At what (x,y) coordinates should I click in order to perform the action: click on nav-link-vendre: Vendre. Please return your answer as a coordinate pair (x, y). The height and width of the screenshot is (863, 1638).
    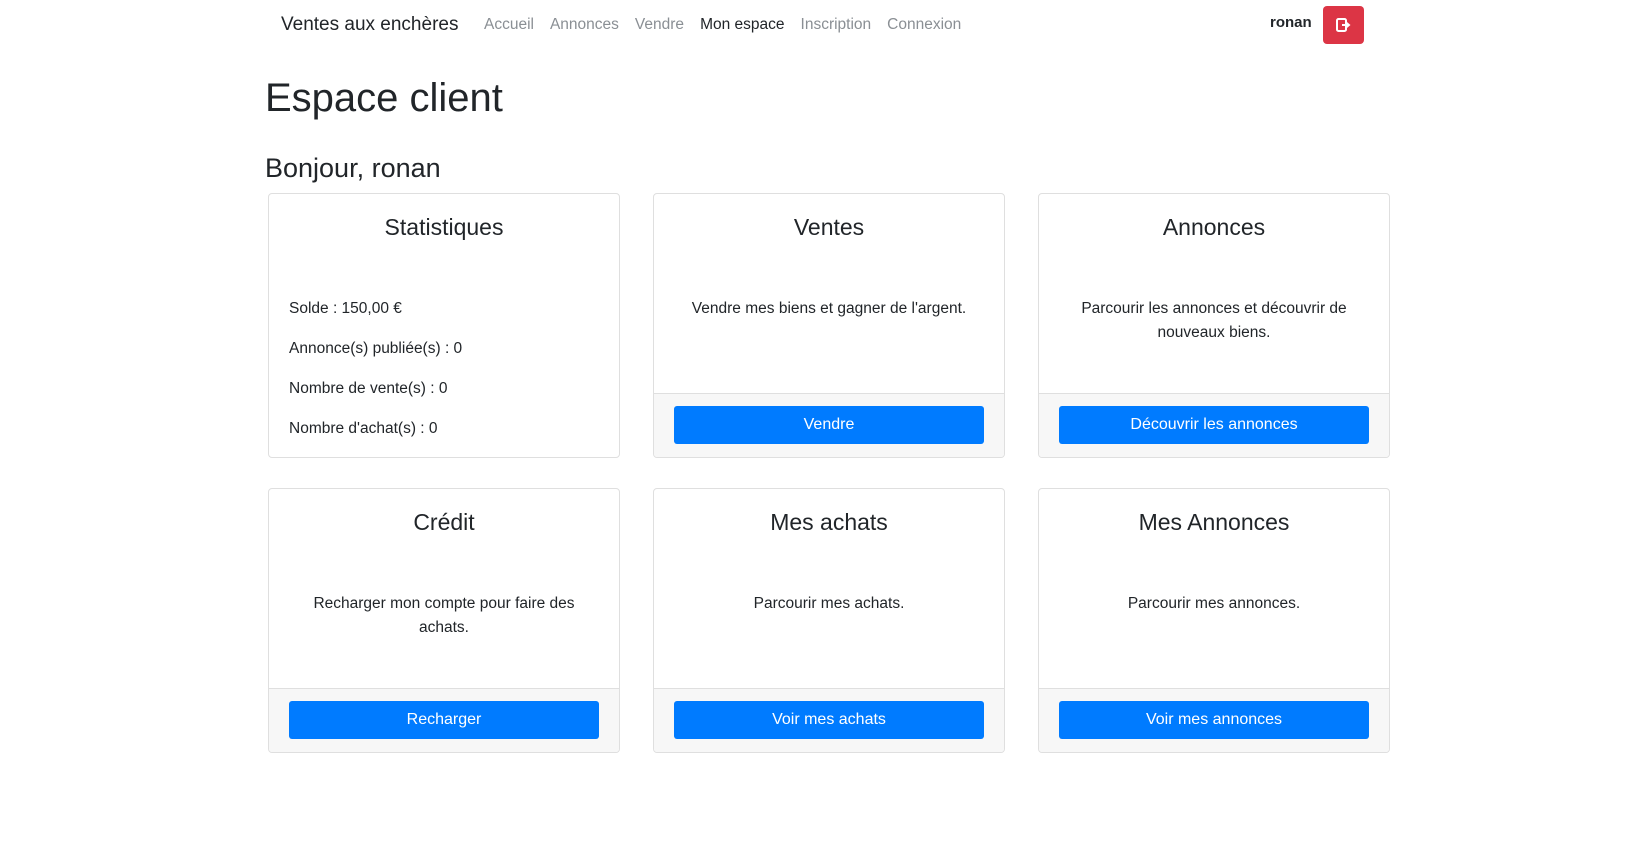
    Looking at the image, I should click on (659, 25).